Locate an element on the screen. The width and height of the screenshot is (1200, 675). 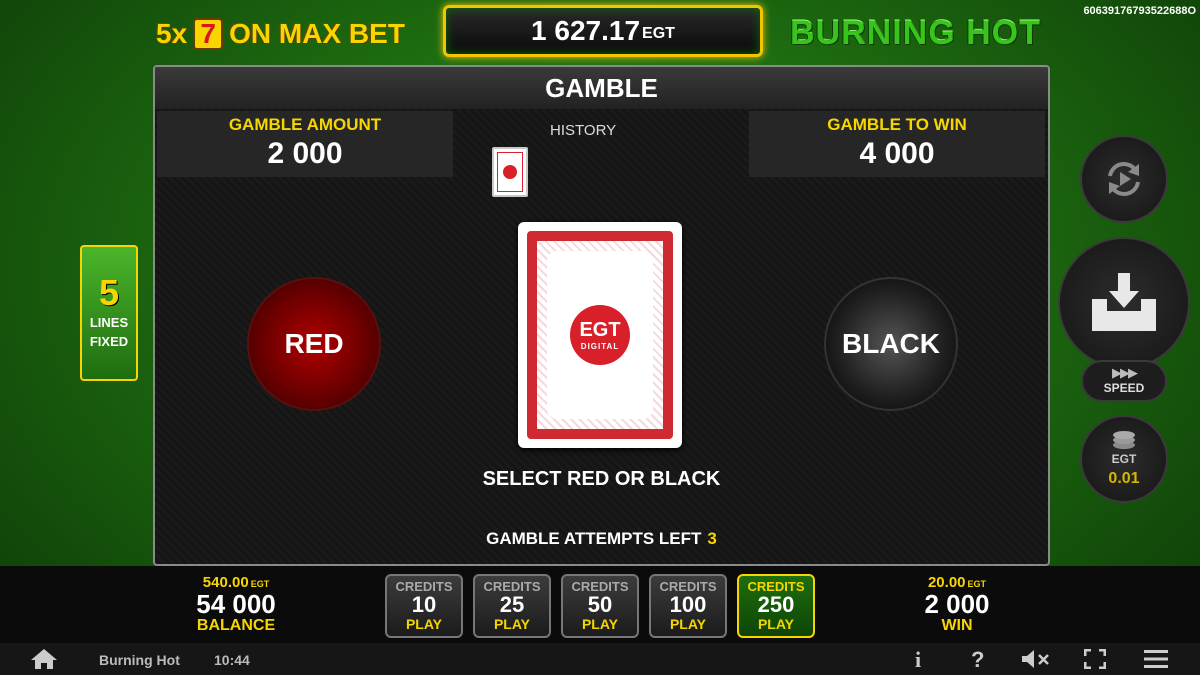
win-credits-currency: EGT is located at coordinates (977, 584).